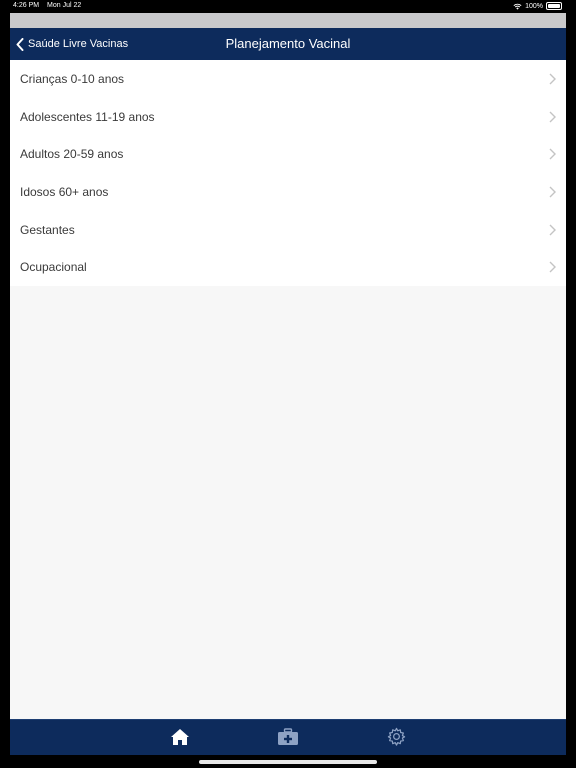 The width and height of the screenshot is (576, 768). Describe the element at coordinates (288, 230) in the screenshot. I see `list-item-gestantes: Gestantes` at that location.